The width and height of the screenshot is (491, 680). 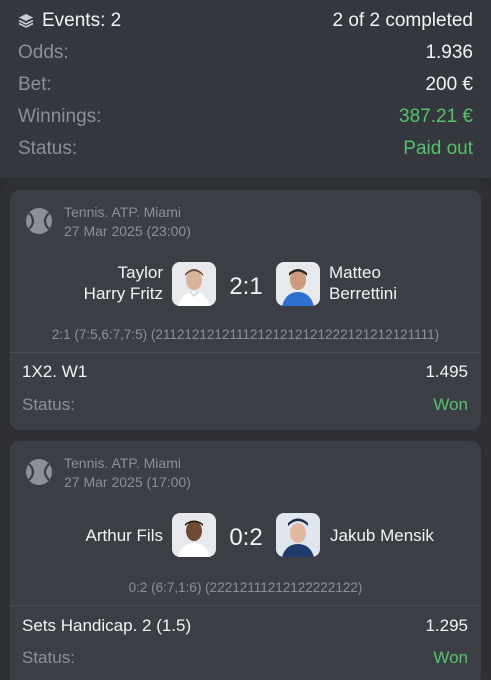 I want to click on market-name: Sets Handicap. 2 (1.5), so click(x=107, y=625).